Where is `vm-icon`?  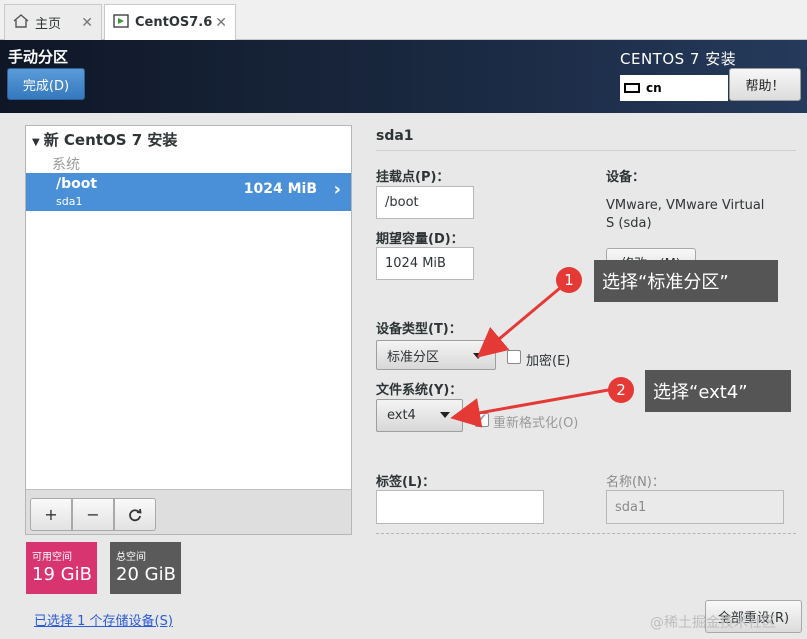
vm-icon is located at coordinates (121, 22).